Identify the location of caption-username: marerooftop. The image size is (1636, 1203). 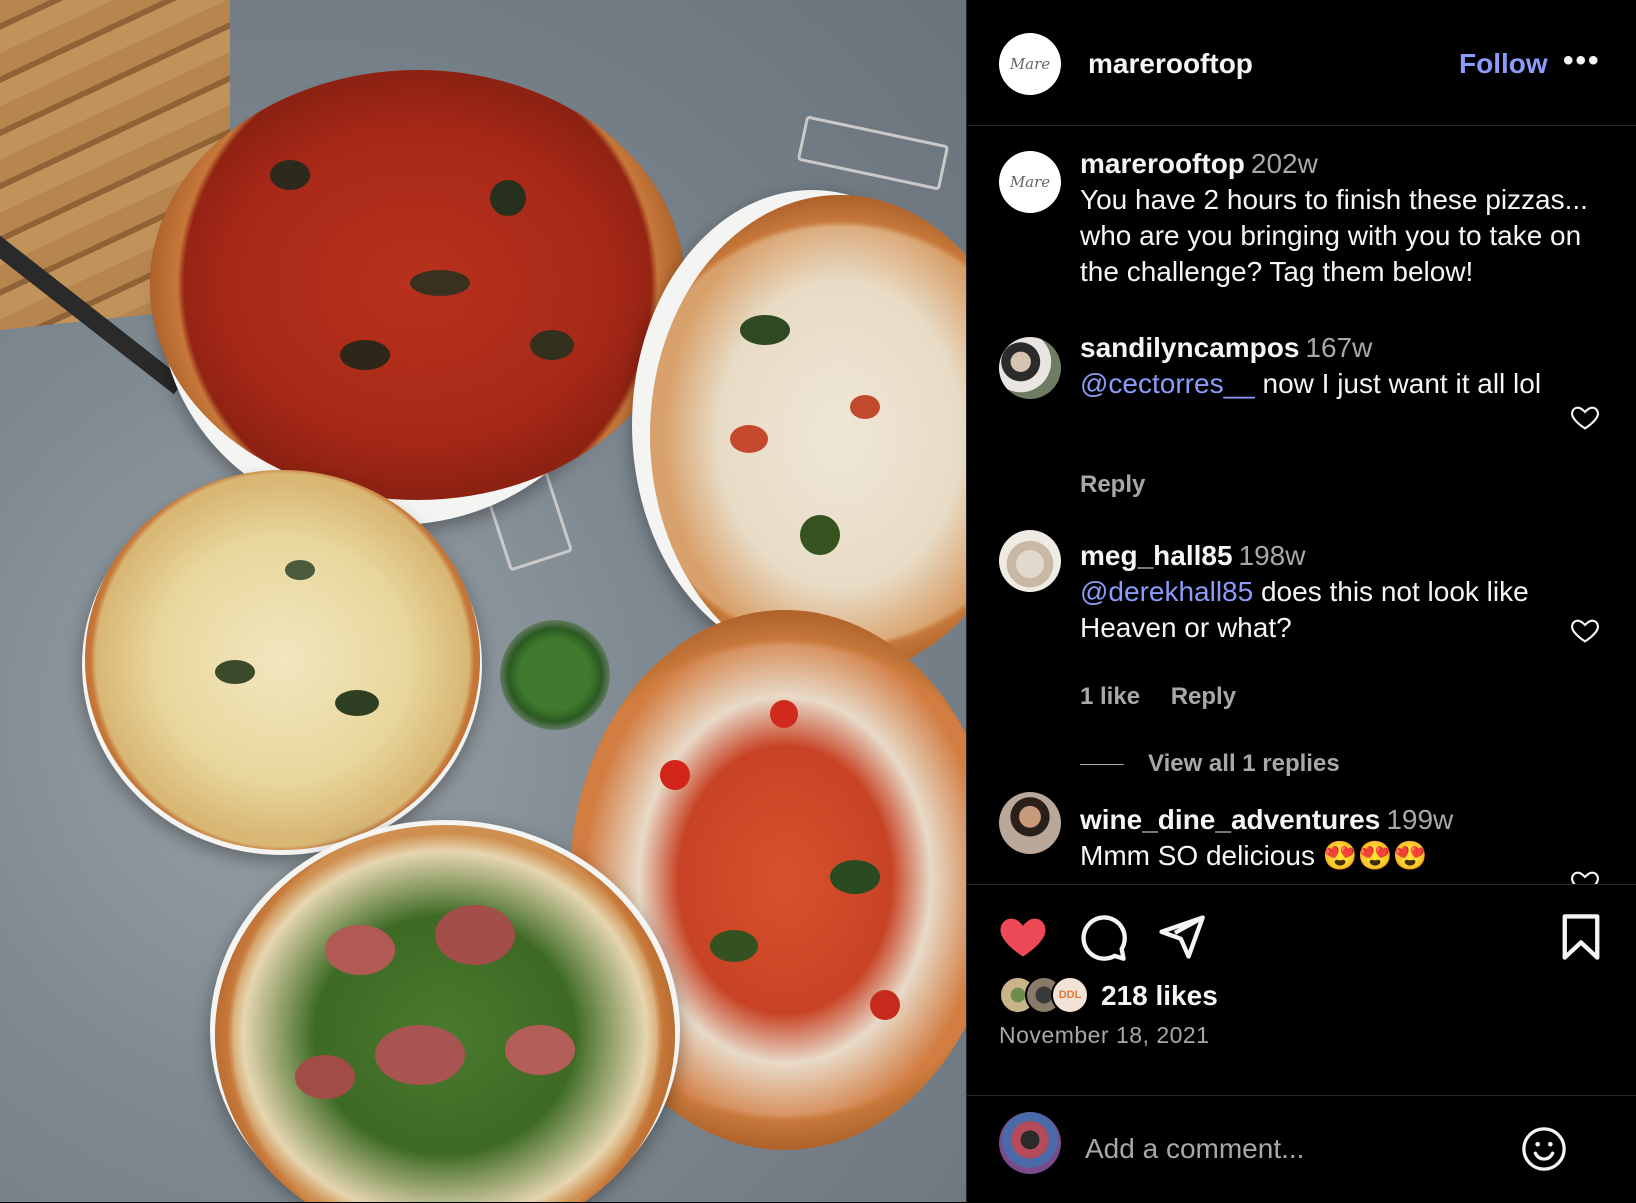
(1162, 163).